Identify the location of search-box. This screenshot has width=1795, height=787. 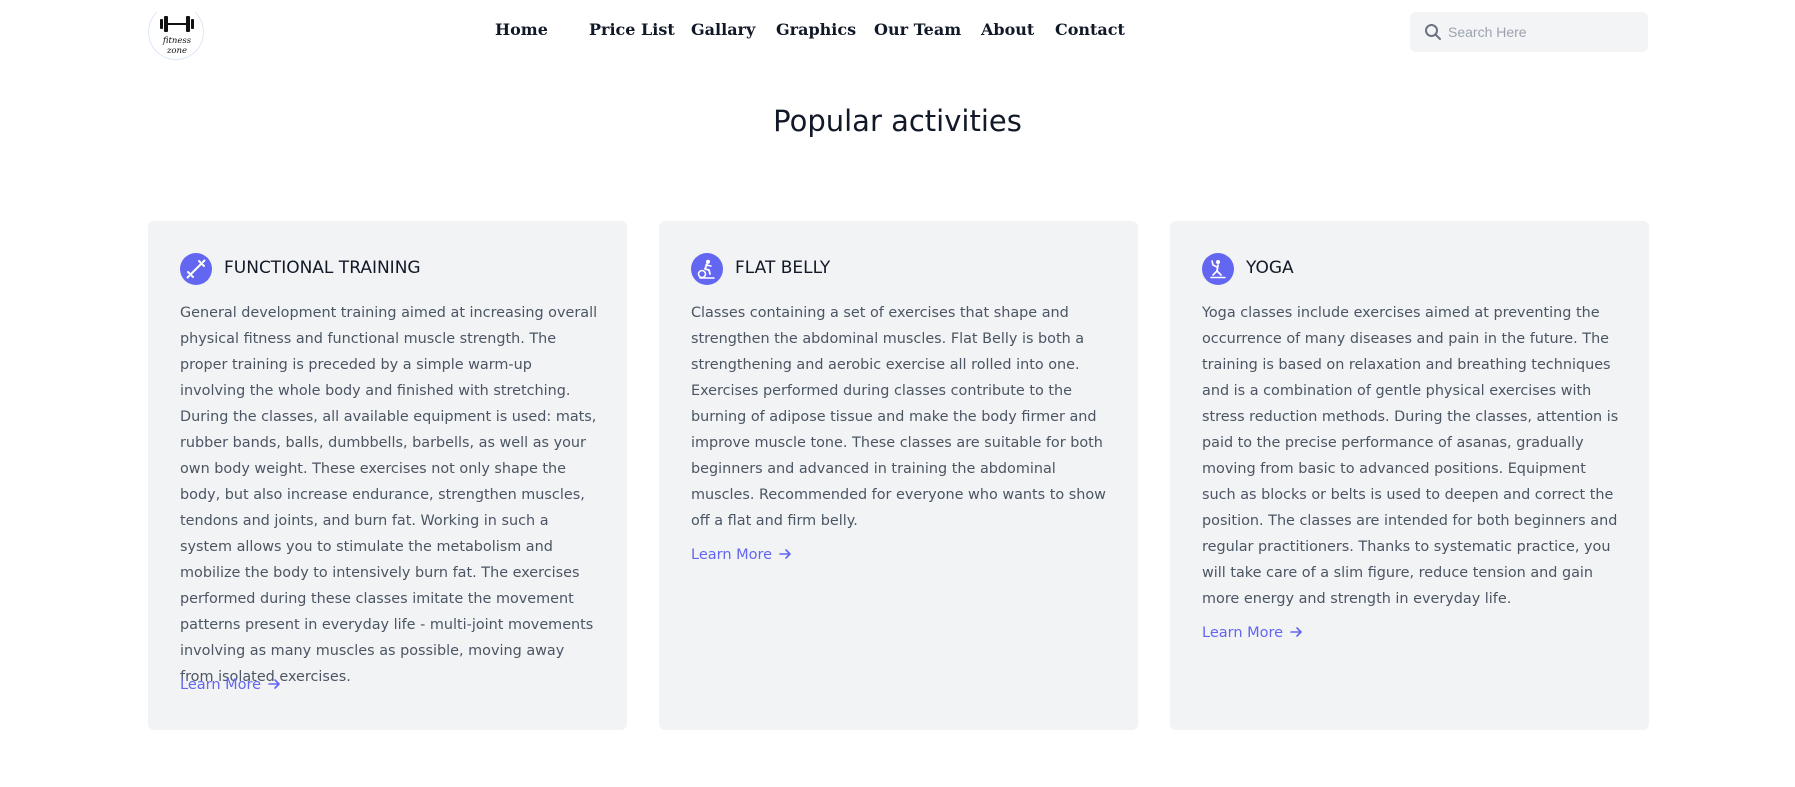
(1529, 32).